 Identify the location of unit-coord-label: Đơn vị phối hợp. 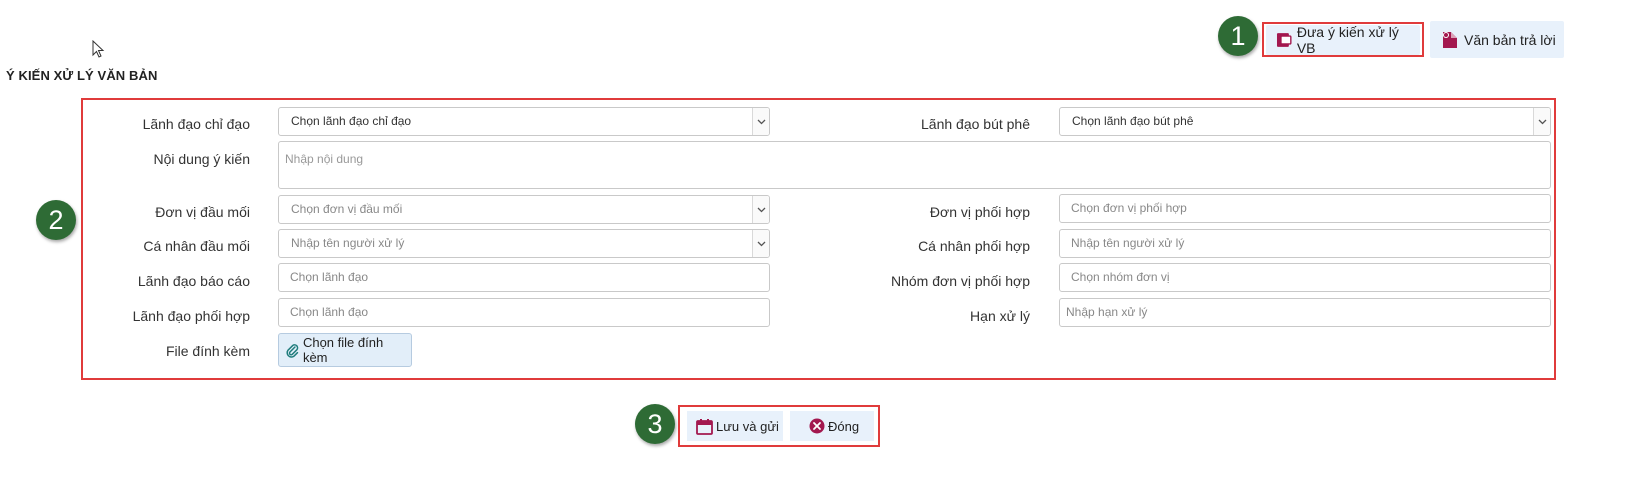
(979, 212).